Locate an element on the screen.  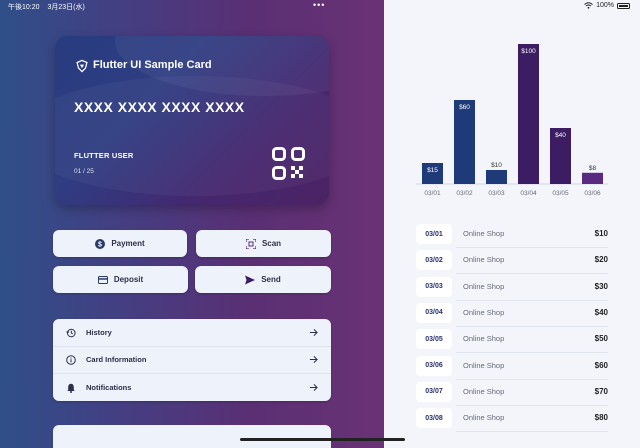
transaction-row: 03/05 Online Shop $50 is located at coordinates (512, 340).